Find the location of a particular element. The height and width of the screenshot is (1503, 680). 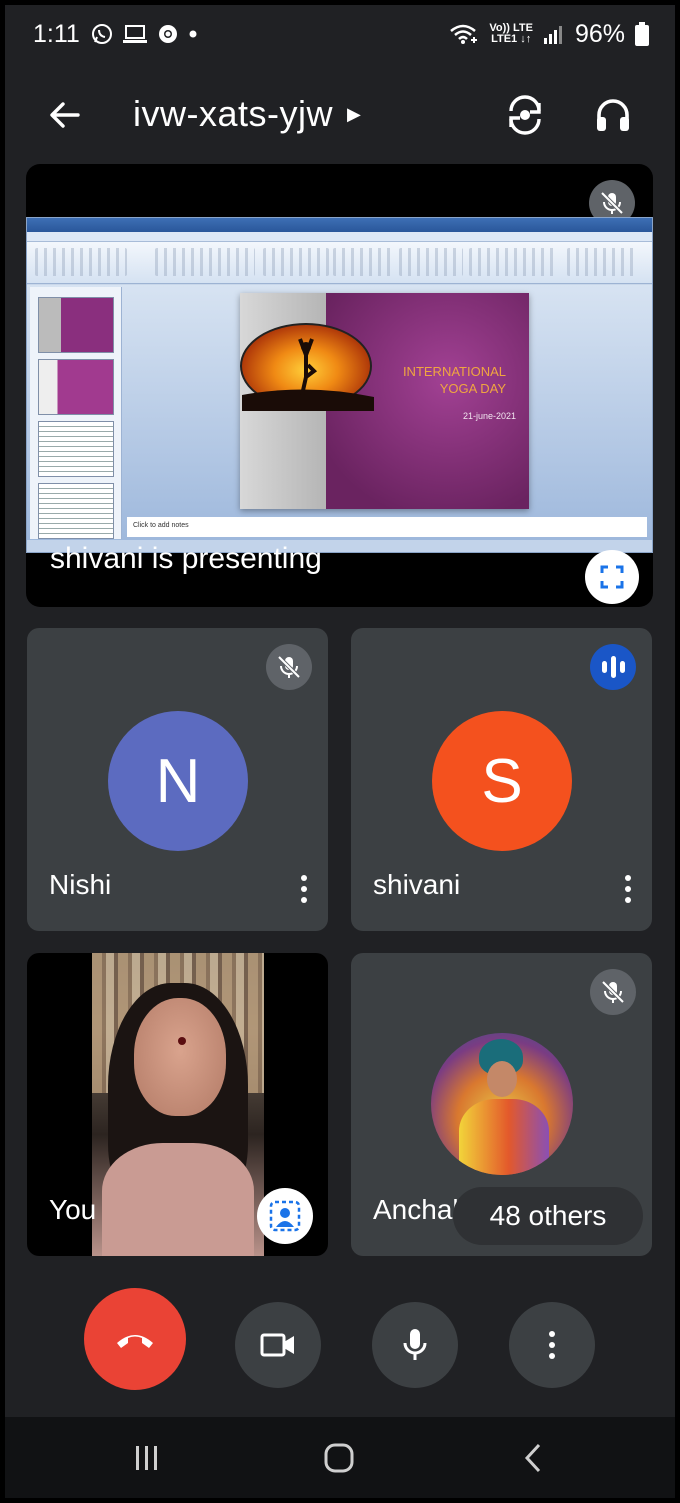

avatar: N is located at coordinates (178, 781).